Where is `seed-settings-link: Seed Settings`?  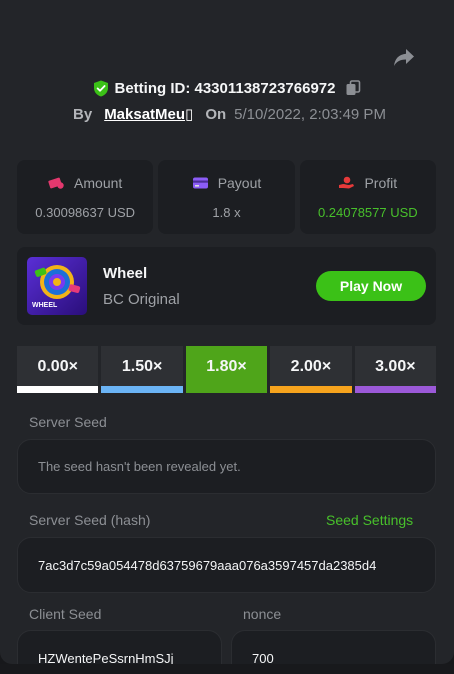 seed-settings-link: Seed Settings is located at coordinates (369, 520).